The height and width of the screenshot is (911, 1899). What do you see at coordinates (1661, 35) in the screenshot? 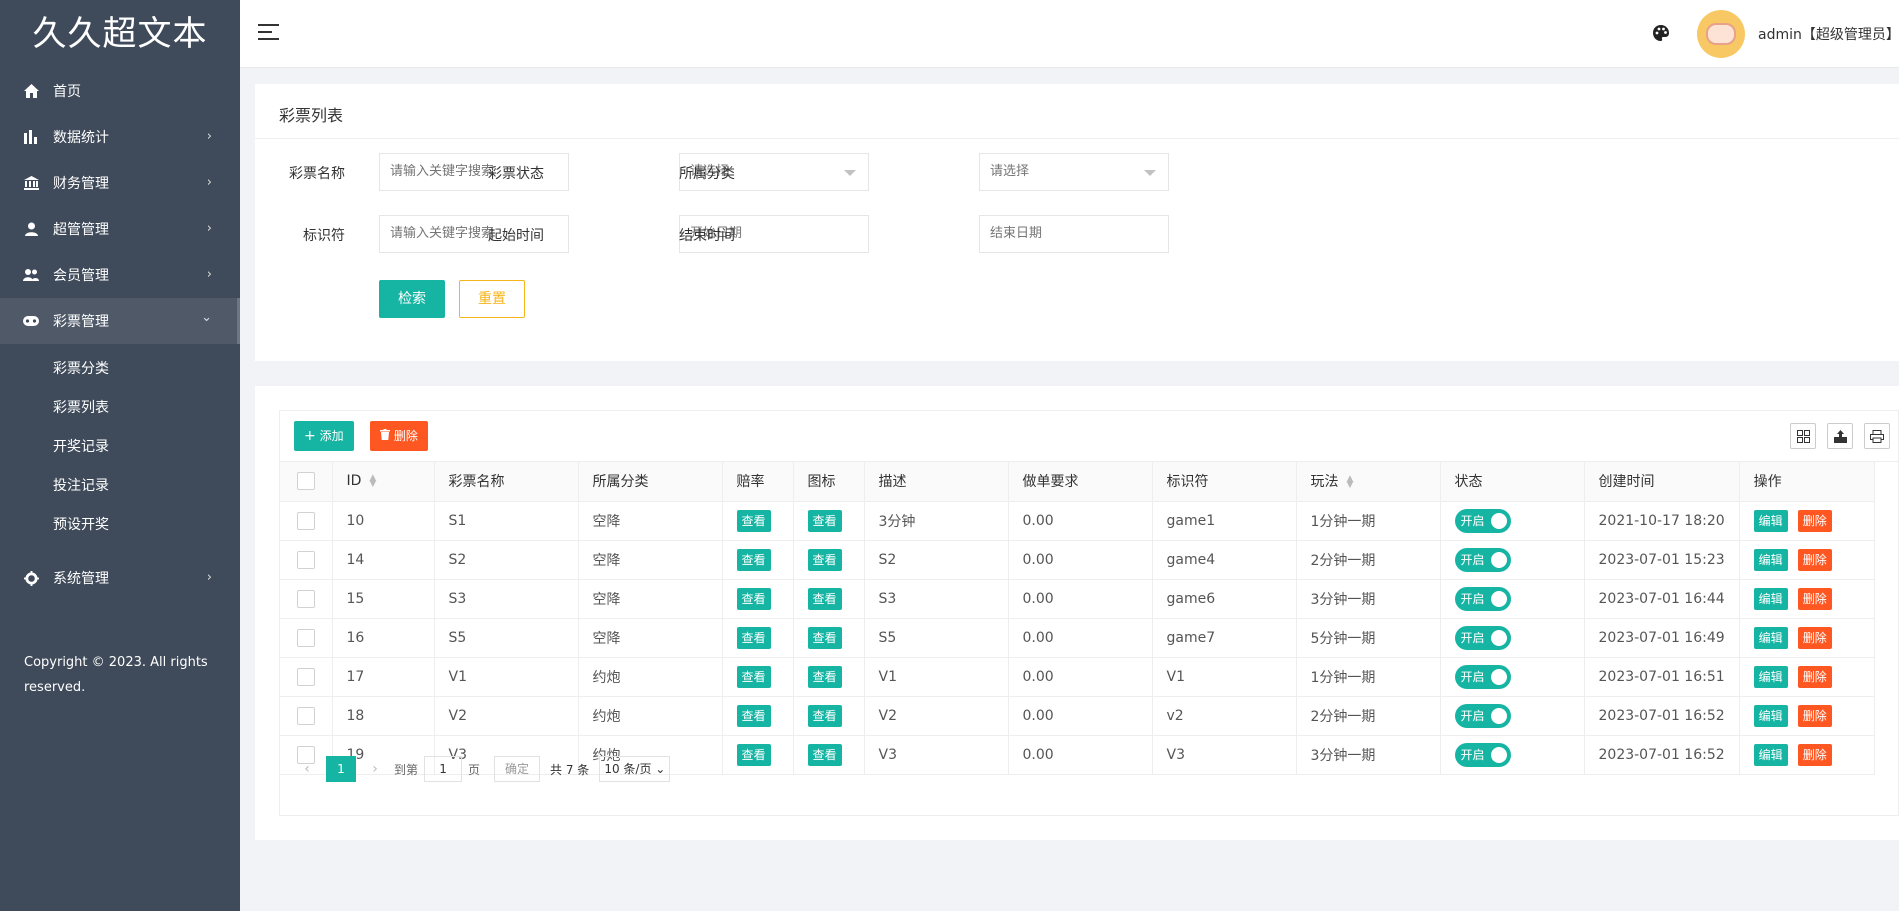
I see `palette-icon` at bounding box center [1661, 35].